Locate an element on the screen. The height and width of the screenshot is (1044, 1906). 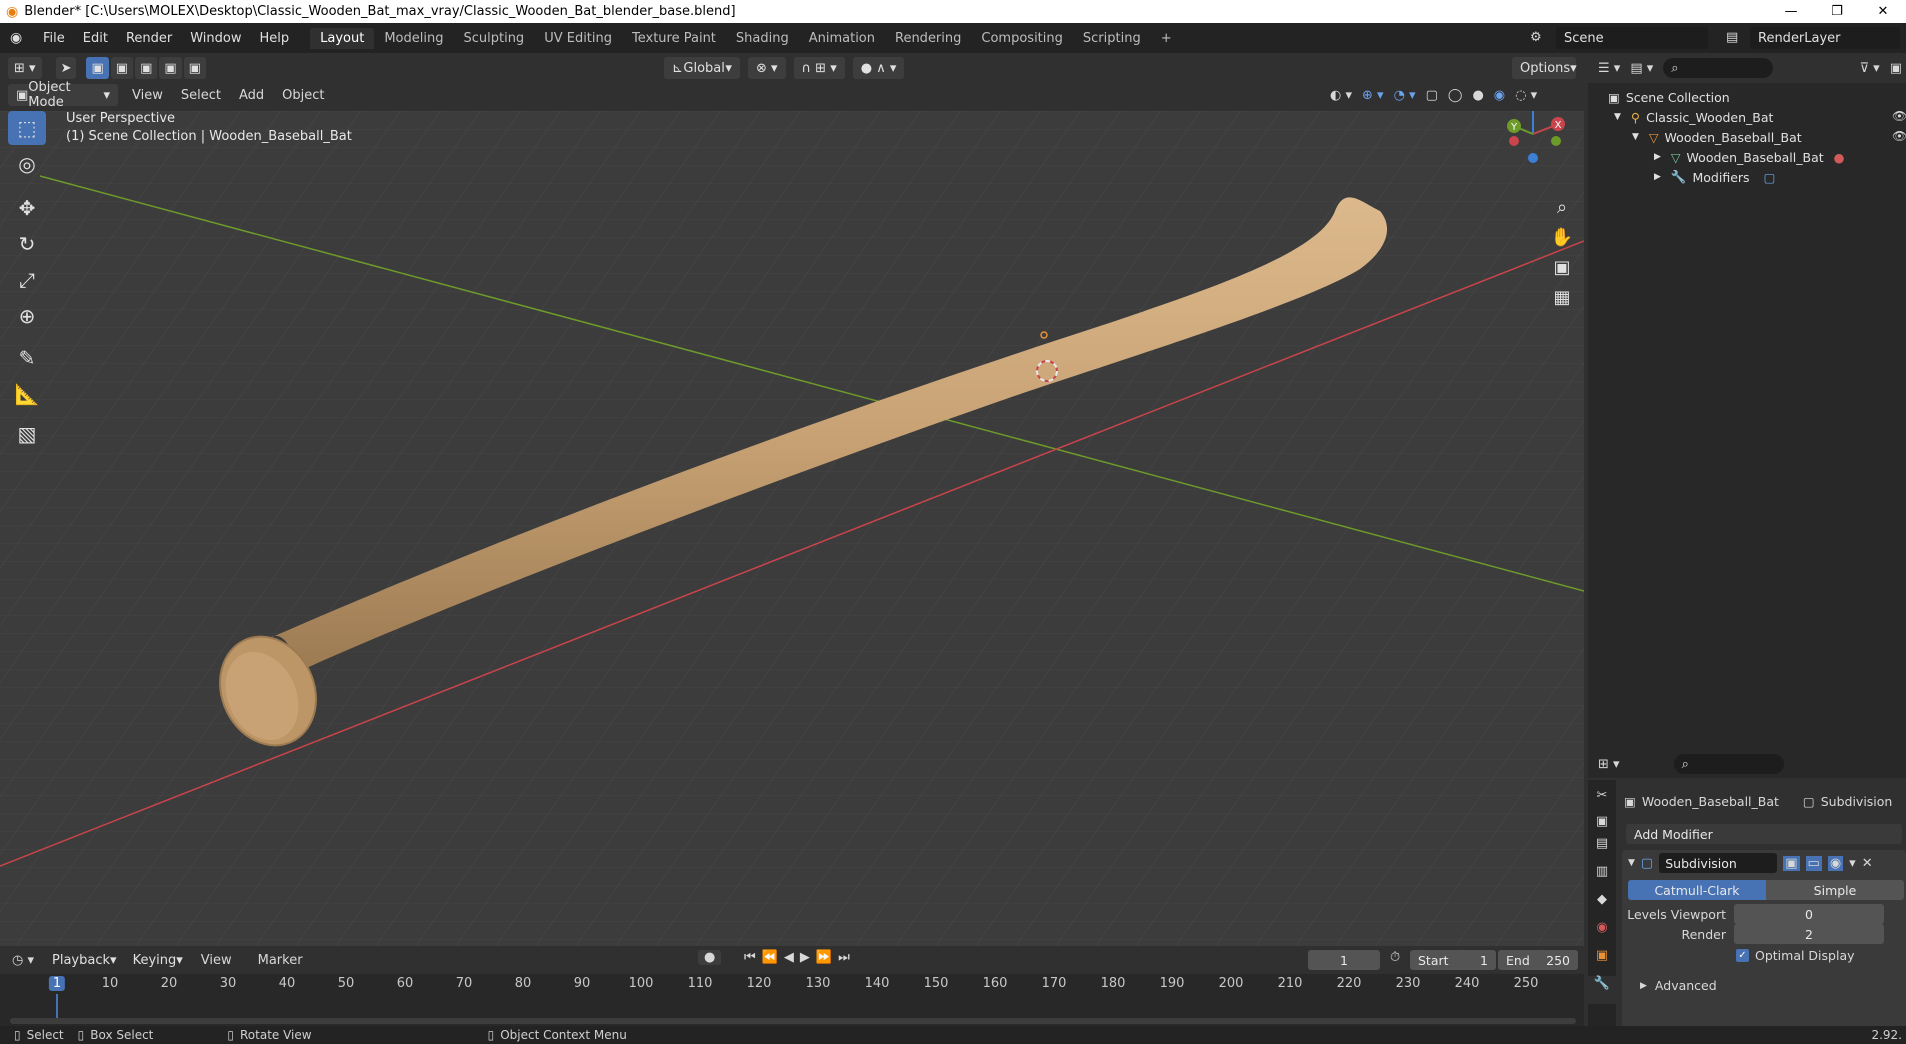
chevron-down-icon: ▾ is located at coordinates (1852, 863).